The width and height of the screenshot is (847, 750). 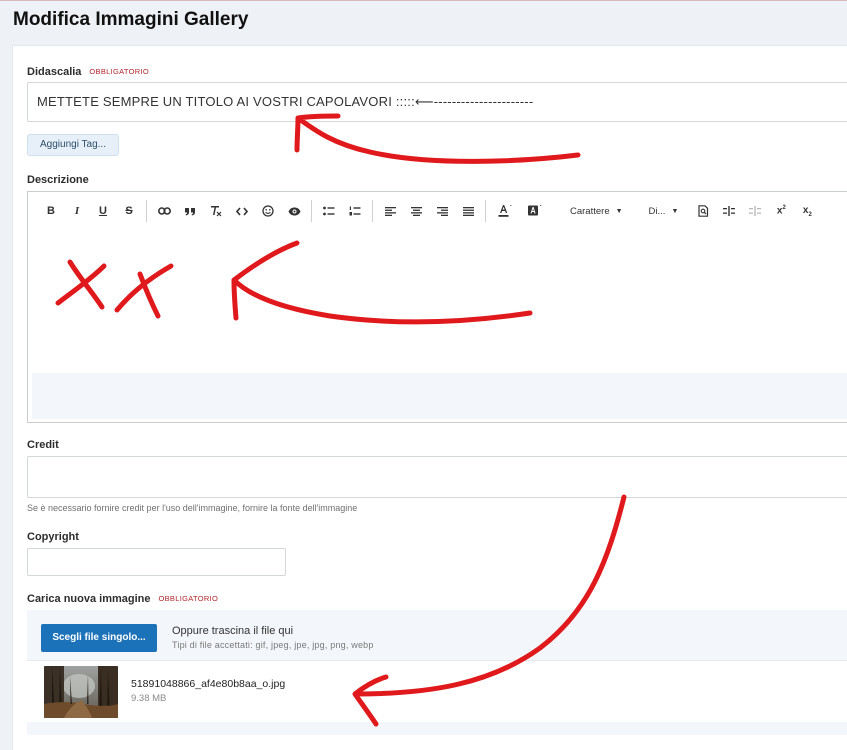 I want to click on clear-format-icon, so click(x=216, y=211).